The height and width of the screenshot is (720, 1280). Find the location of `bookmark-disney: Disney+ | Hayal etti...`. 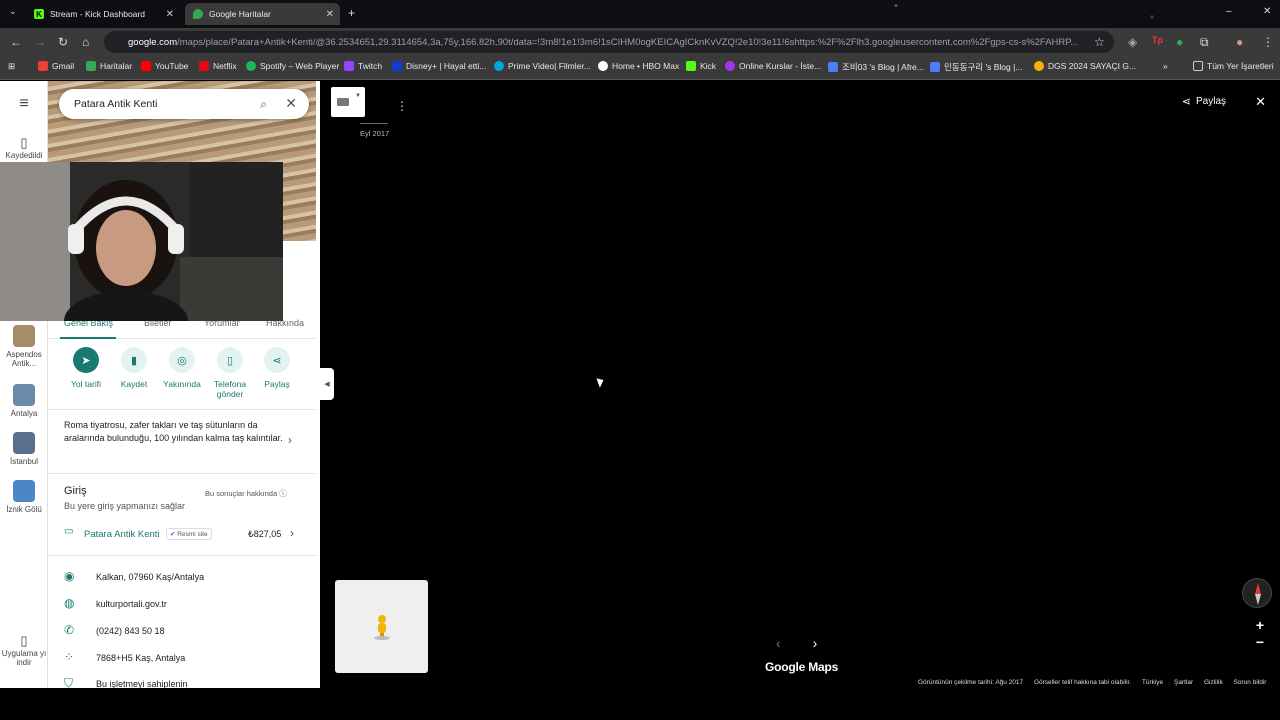

bookmark-disney: Disney+ | Hayal etti... is located at coordinates (439, 66).